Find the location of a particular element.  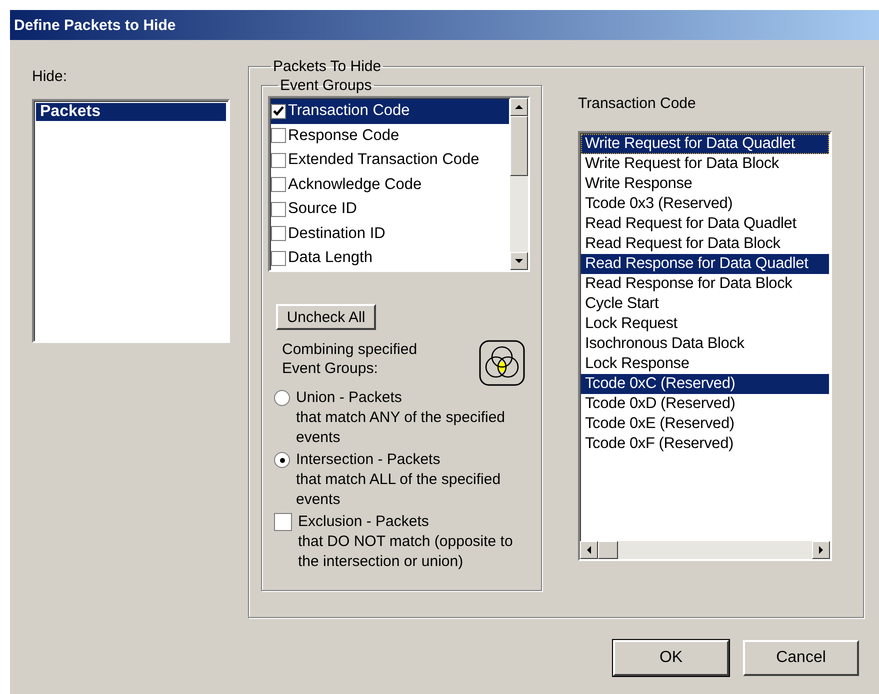

list-item: Cycle Start is located at coordinates (705, 304).